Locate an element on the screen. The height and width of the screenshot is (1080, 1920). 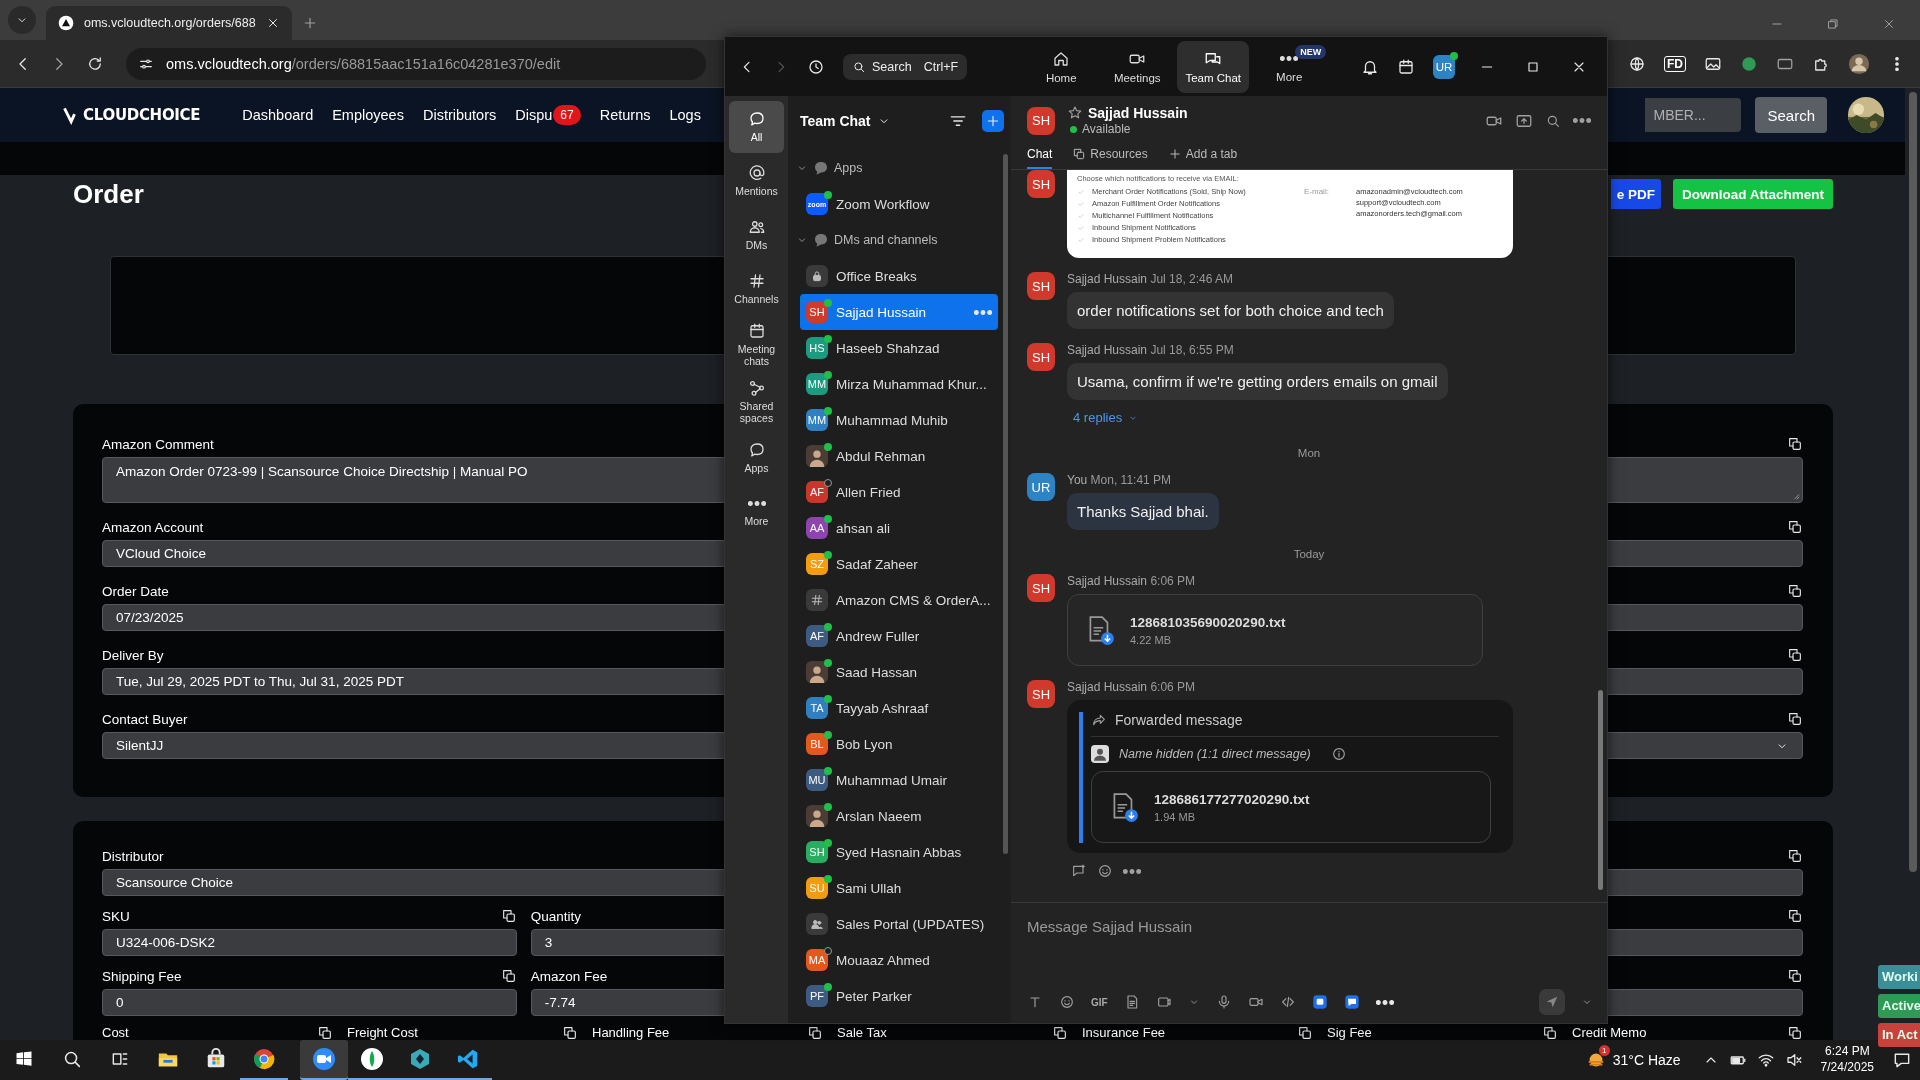
avatar: HS is located at coordinates (817, 348).